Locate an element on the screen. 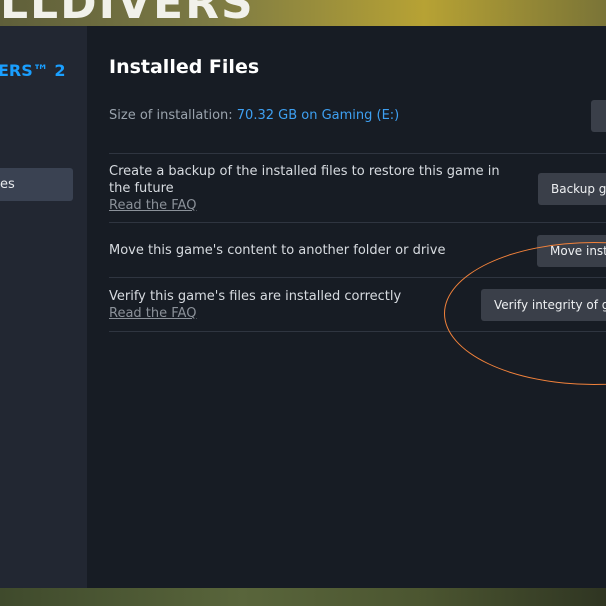 The image size is (606, 606). move-install-folder-button: Move insta is located at coordinates (571, 251).